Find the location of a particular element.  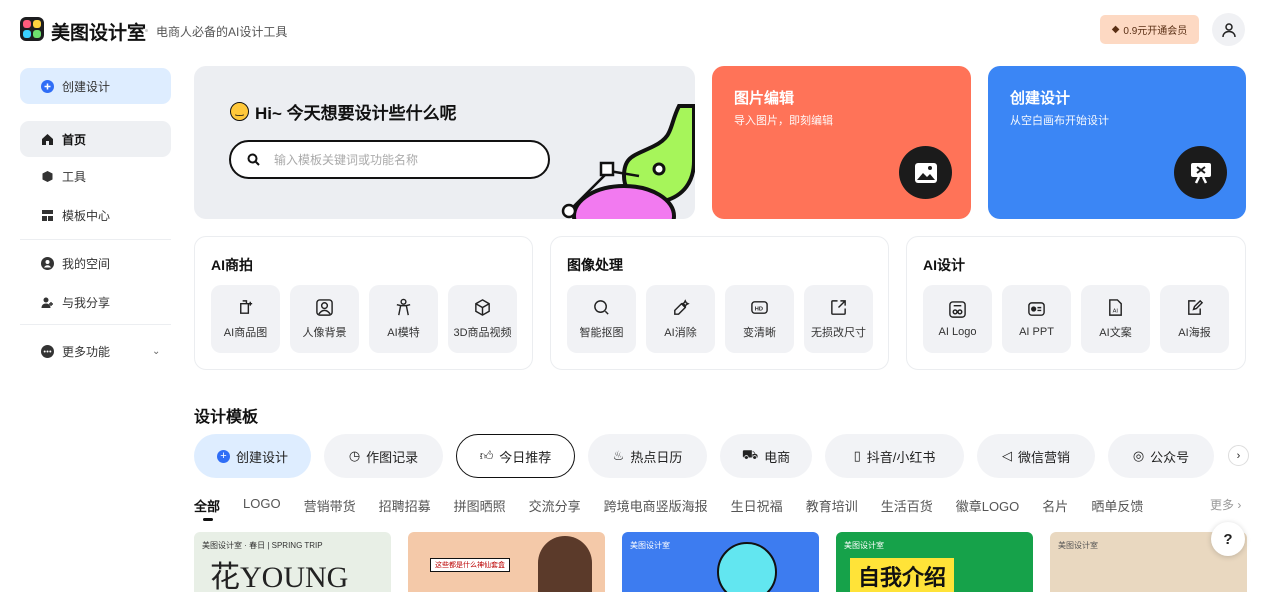

greeting-text: Hi~ 今天想要设计些什么呢 is located at coordinates (356, 113).